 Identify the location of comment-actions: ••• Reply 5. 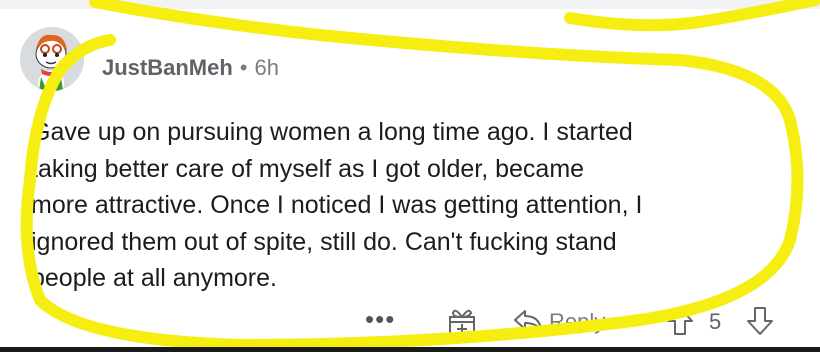
(575, 325).